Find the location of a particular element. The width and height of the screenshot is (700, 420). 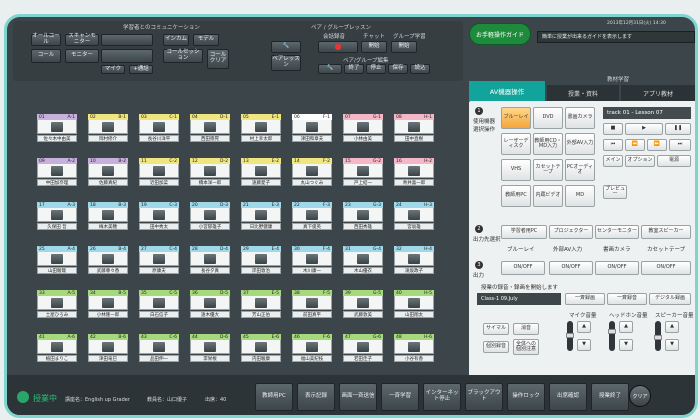

option-button: オプション is located at coordinates (640, 161).